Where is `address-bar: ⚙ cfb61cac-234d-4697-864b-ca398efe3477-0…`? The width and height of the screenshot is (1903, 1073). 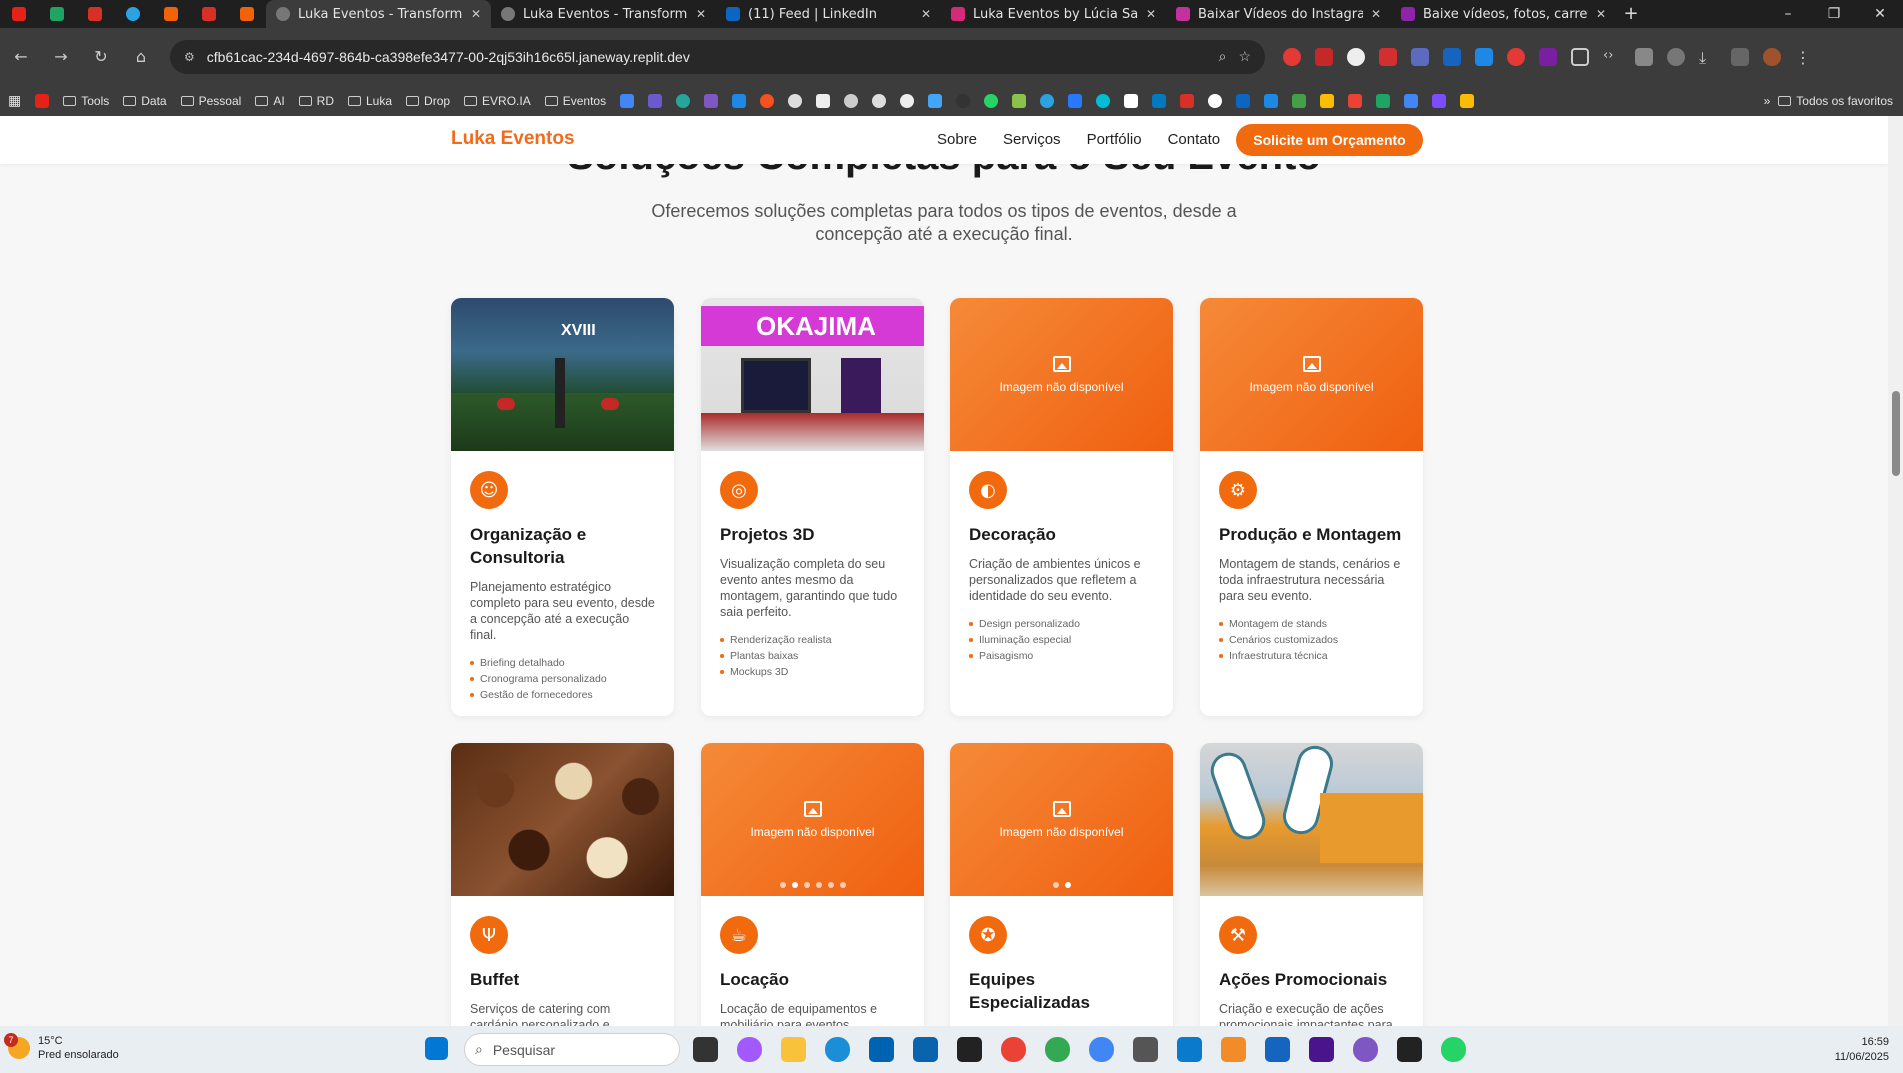 address-bar: ⚙ cfb61cac-234d-4697-864b-ca398efe3477-0… is located at coordinates (717, 56).